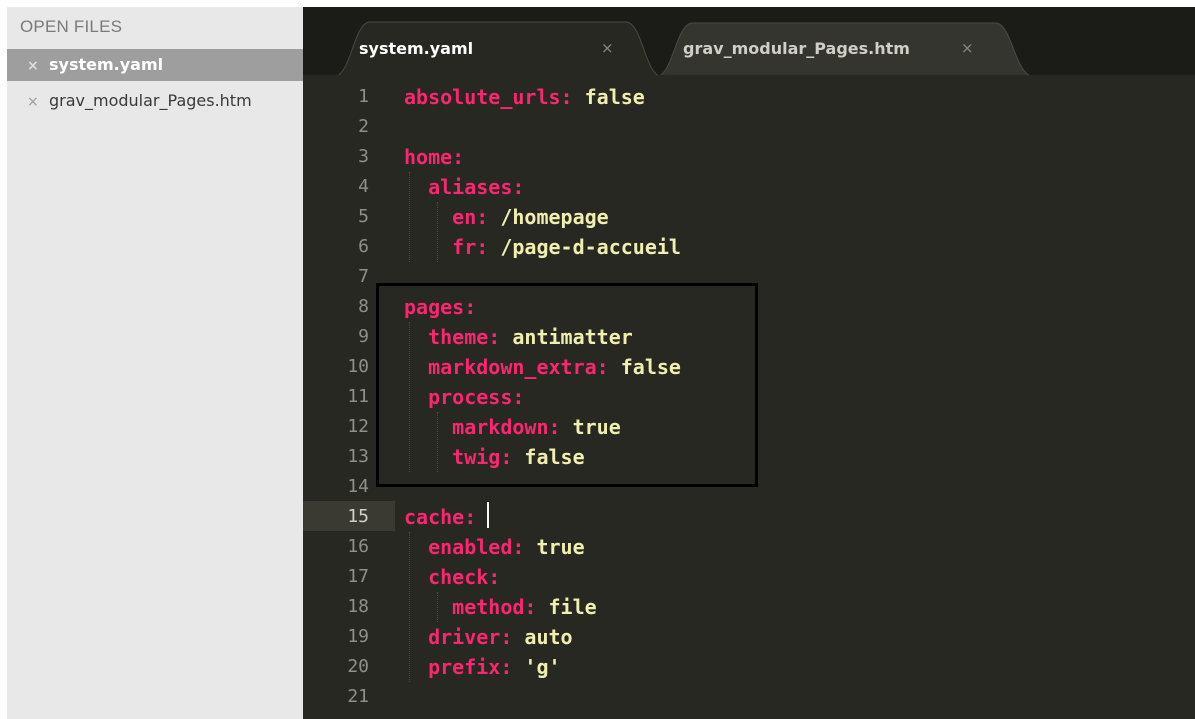  I want to click on line-number: 1, so click(363, 96).